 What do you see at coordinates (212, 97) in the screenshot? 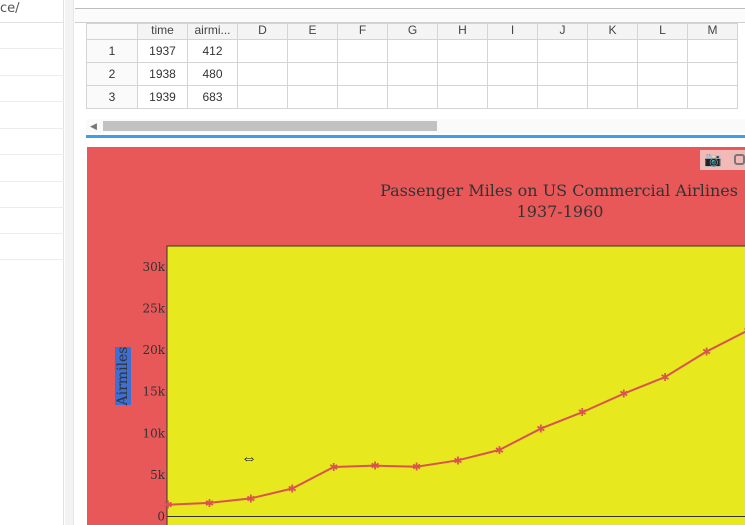
I see `cell-airmiles: 683` at bounding box center [212, 97].